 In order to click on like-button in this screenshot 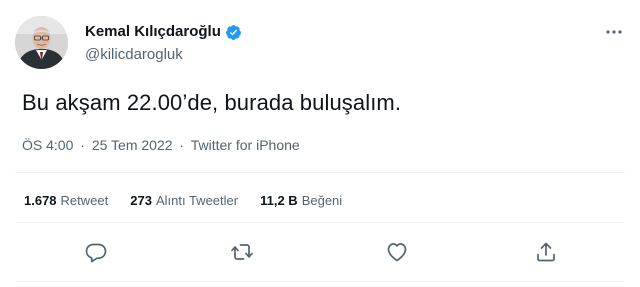, I will do `click(397, 252)`.